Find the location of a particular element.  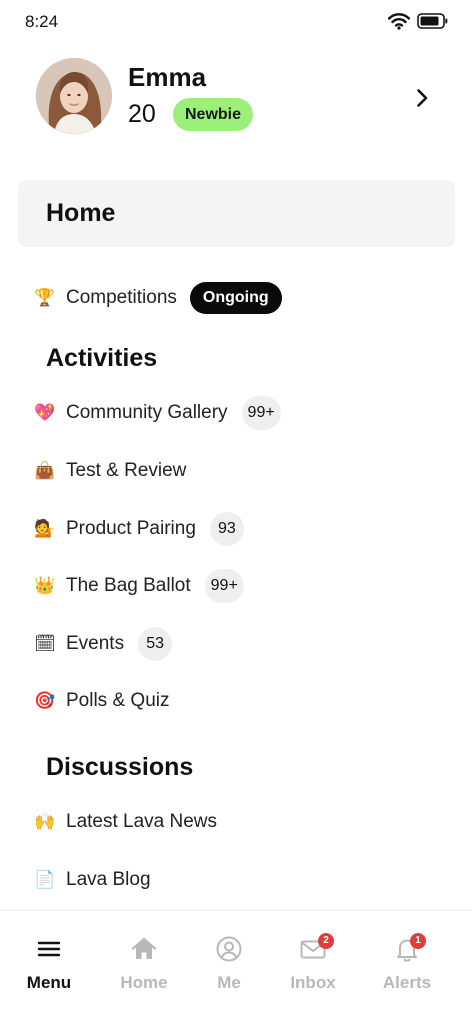

menu-item-label: The Bag Ballot is located at coordinates (128, 585).